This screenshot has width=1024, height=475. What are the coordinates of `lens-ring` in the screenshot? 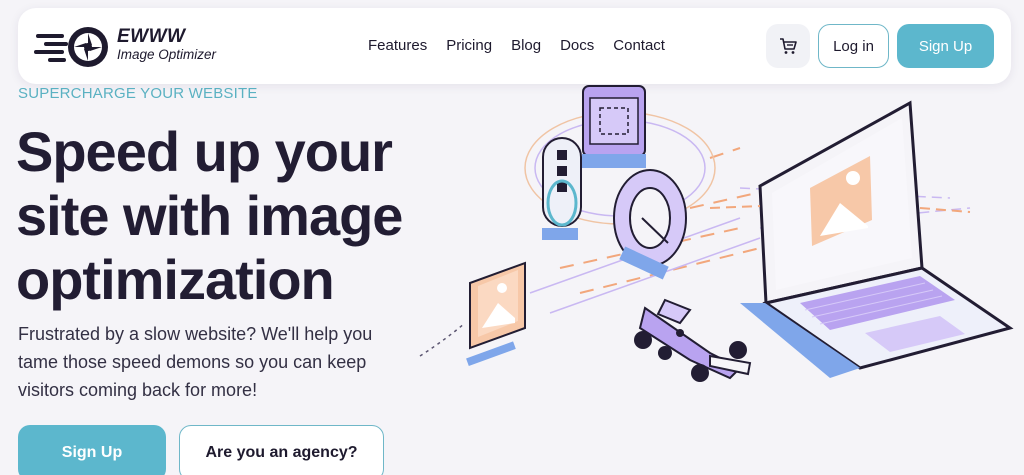 It's located at (650, 224).